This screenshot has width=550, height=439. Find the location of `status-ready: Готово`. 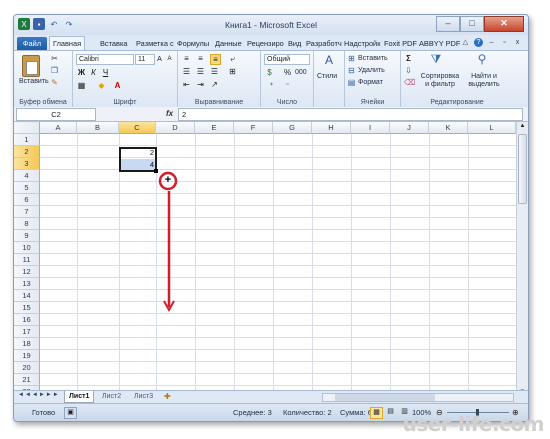

status-ready: Готово is located at coordinates (44, 412).